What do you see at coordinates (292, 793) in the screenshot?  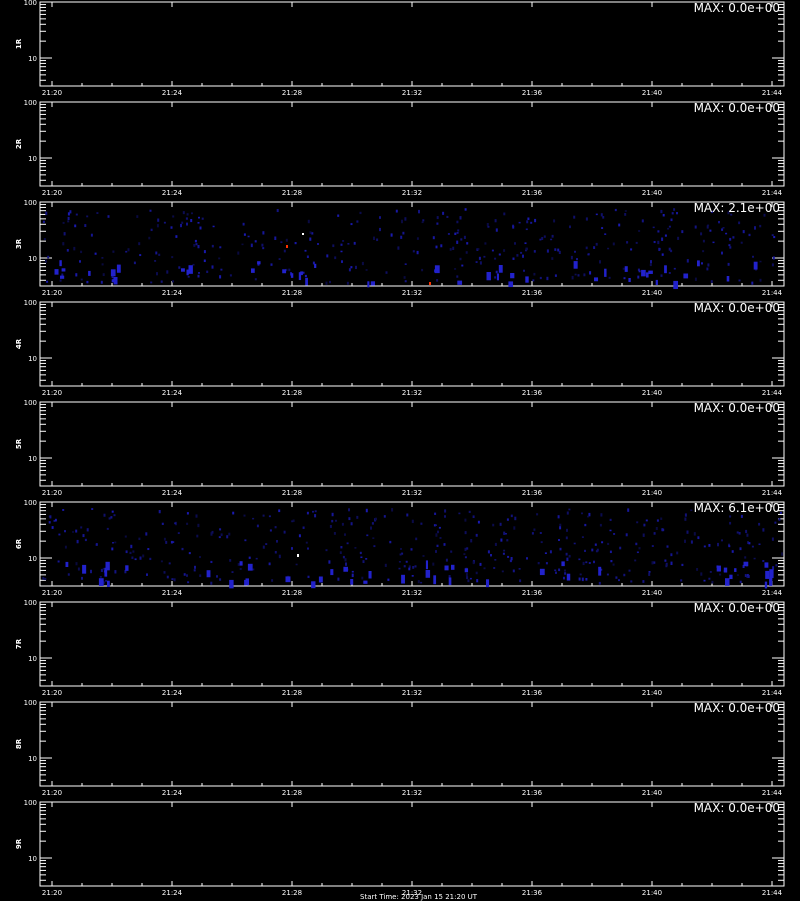 I see `x-tick-label: 21:28` at bounding box center [292, 793].